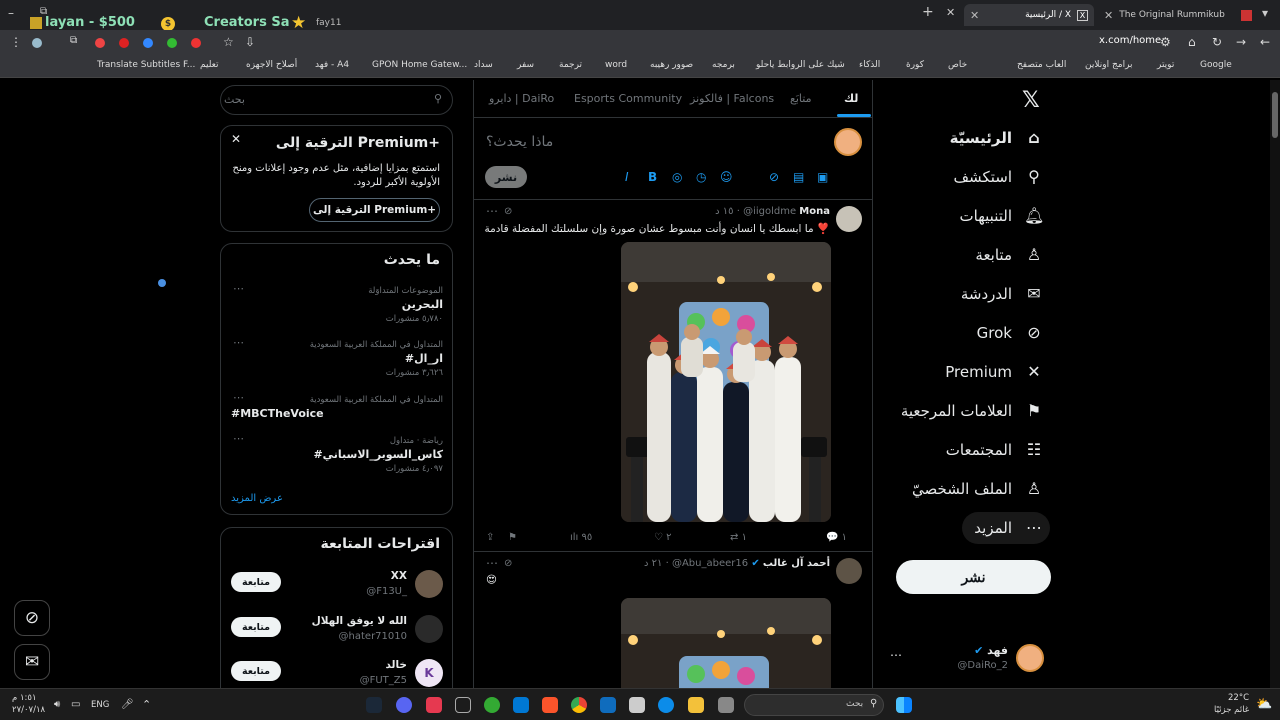  I want to click on weather-icon: ⛅, so click(1264, 704).